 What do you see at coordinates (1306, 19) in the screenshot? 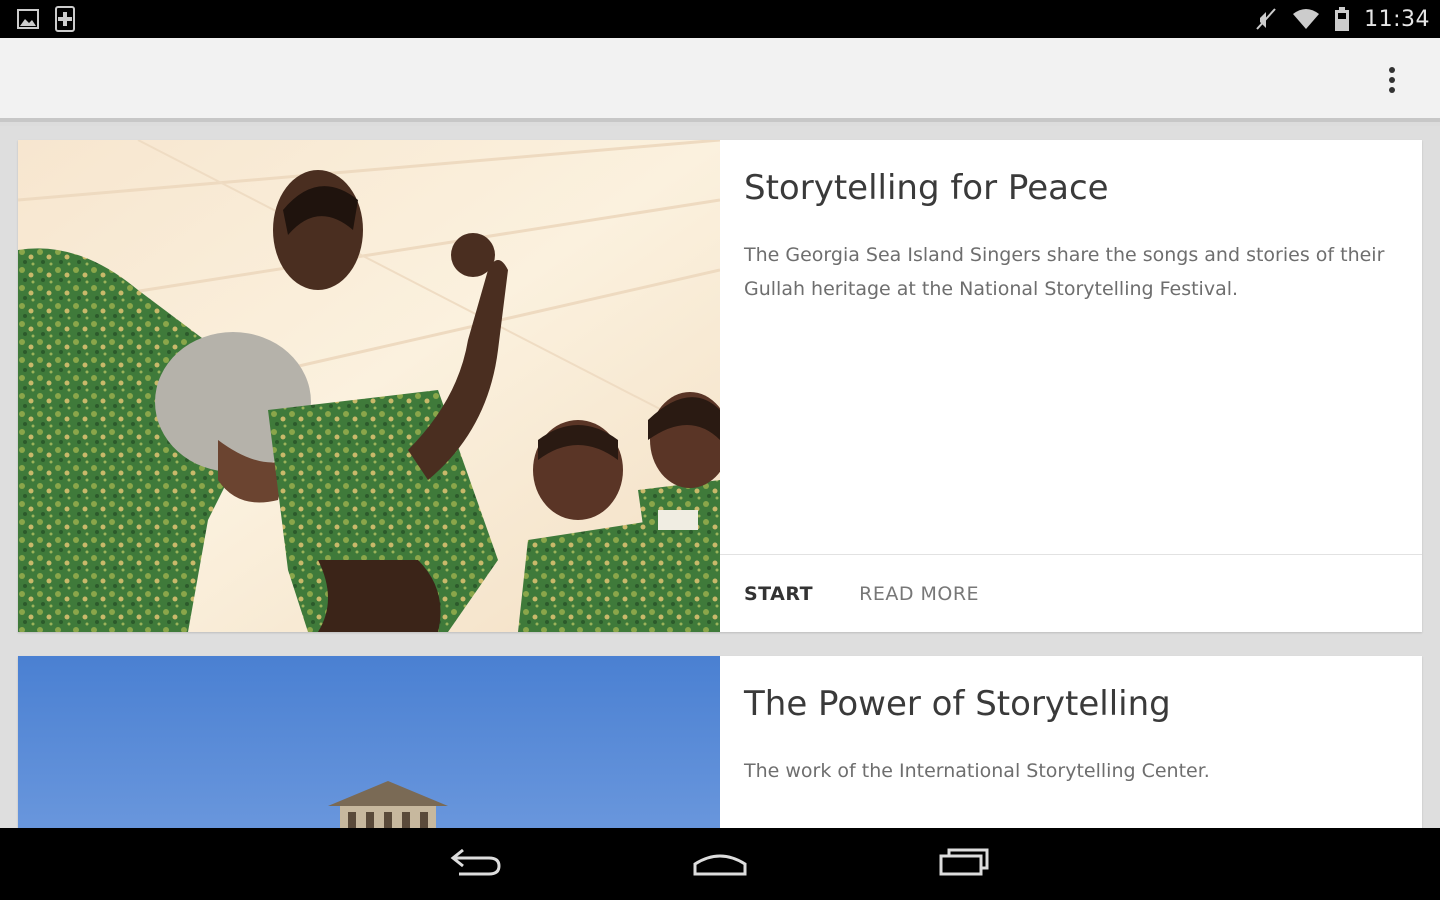
I see `wifi-icon` at bounding box center [1306, 19].